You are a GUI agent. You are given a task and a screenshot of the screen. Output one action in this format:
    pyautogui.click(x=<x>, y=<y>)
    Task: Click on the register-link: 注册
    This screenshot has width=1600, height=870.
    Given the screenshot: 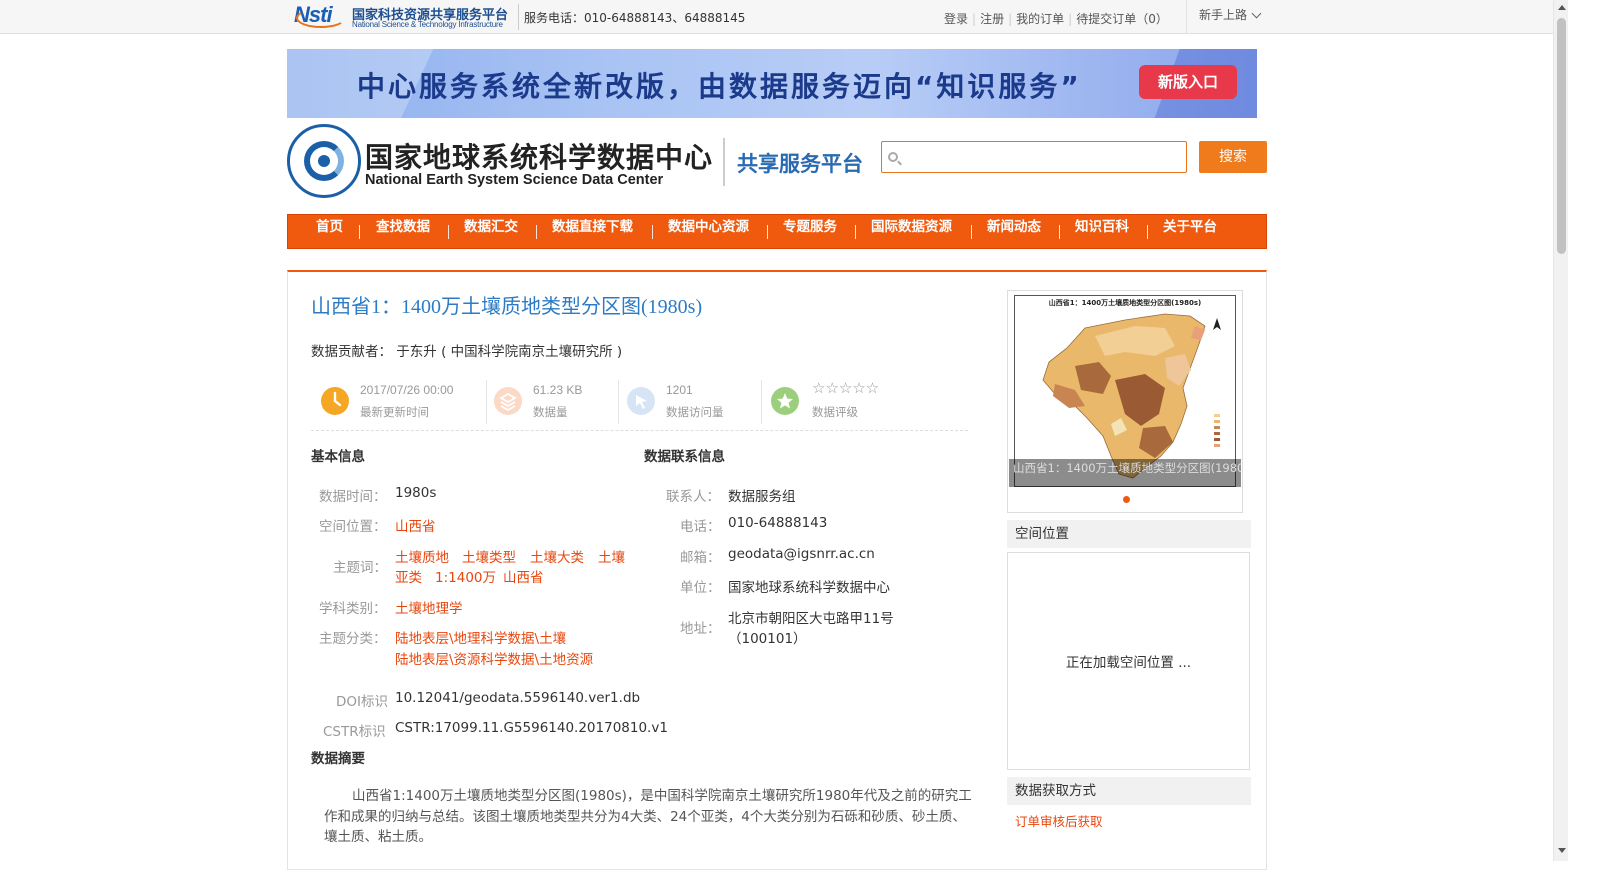 What is the action you would take?
    pyautogui.click(x=992, y=19)
    